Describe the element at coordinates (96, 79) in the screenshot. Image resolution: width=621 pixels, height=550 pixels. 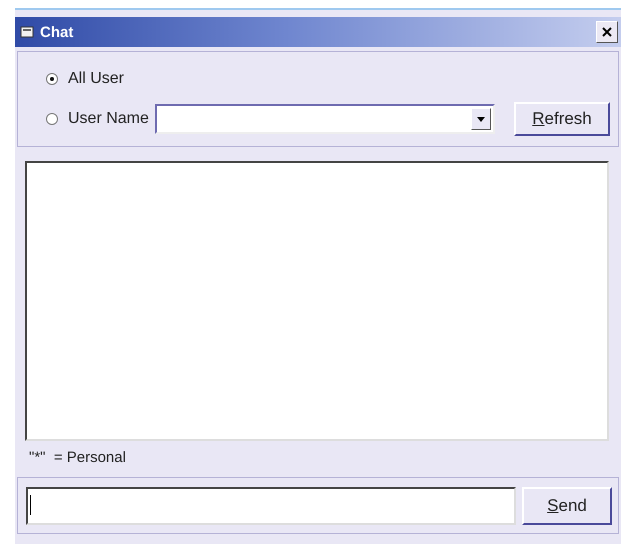
I see `radio-label: All User` at that location.